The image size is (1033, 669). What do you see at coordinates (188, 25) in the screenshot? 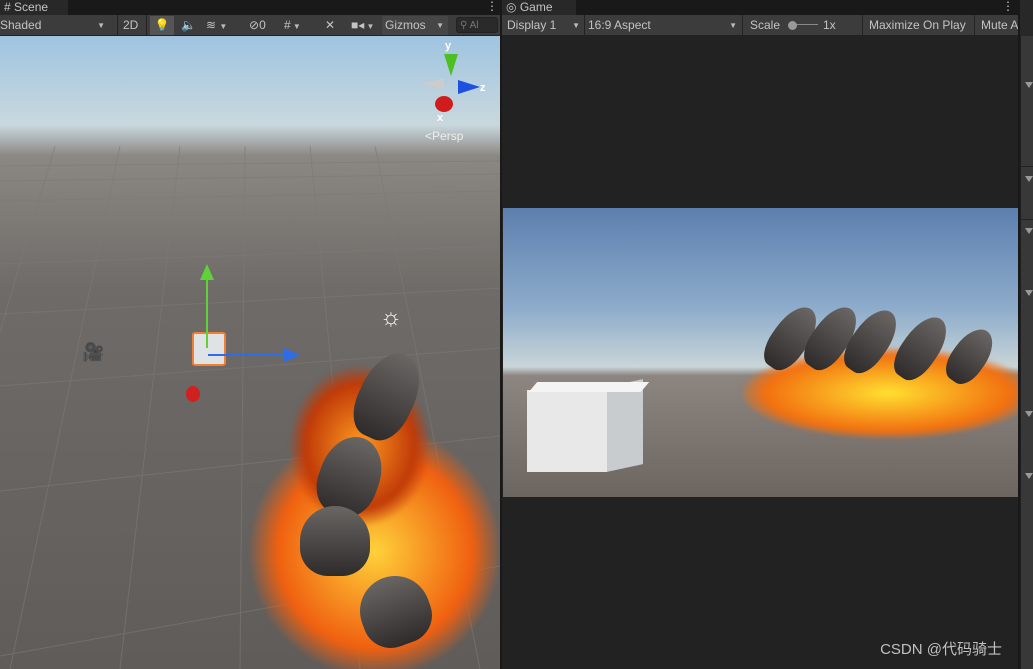
I see `audio-toggle-icon: 🔈` at bounding box center [188, 25].